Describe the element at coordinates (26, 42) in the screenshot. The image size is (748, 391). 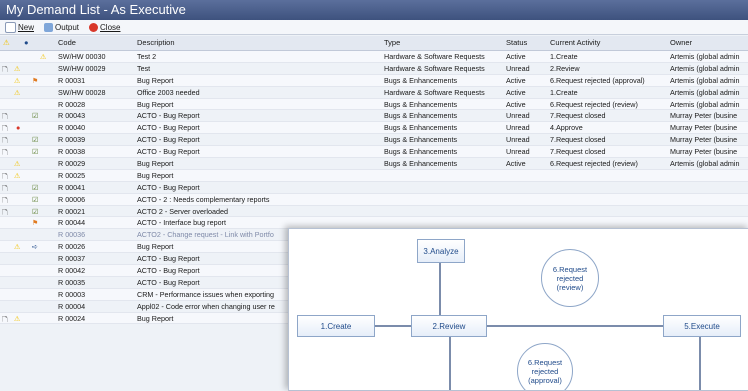
I see `header-info-icon: ●` at that location.